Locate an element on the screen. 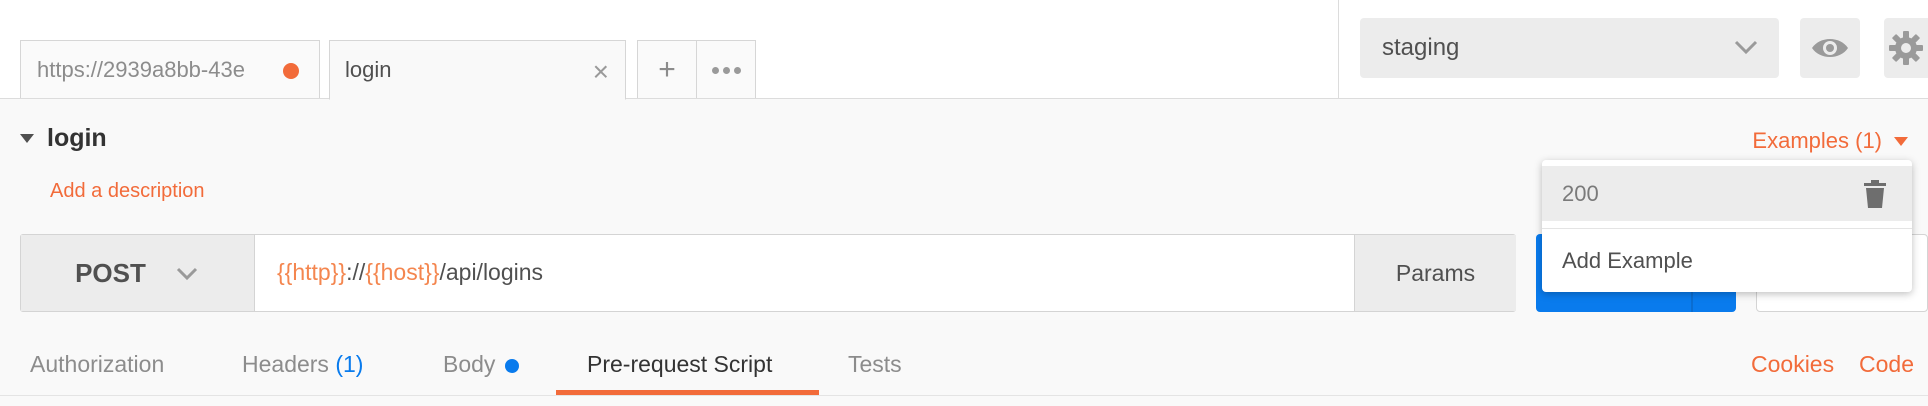 This screenshot has height=406, width=1928. method-value: POST is located at coordinates (110, 272).